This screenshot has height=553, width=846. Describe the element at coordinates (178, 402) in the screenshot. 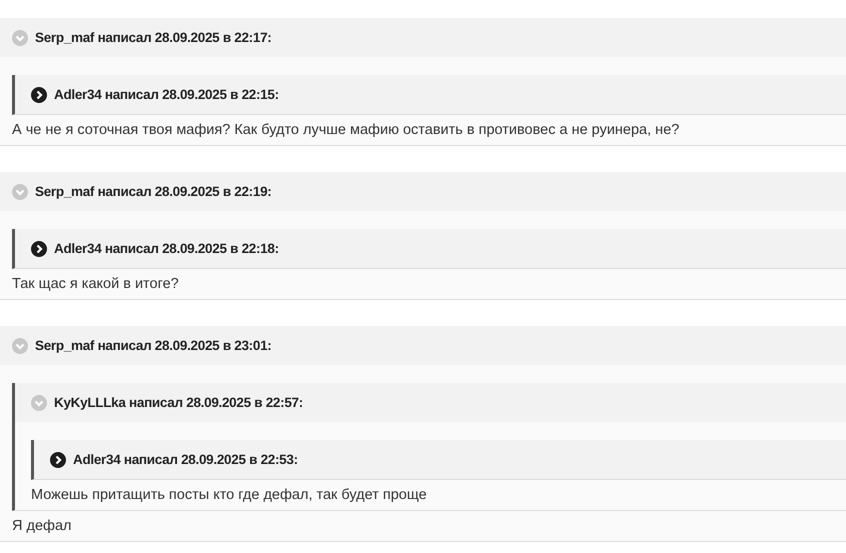

I see `quote-author-line: KyKyLLLka написал 28.09.2025 в 22:57:` at that location.